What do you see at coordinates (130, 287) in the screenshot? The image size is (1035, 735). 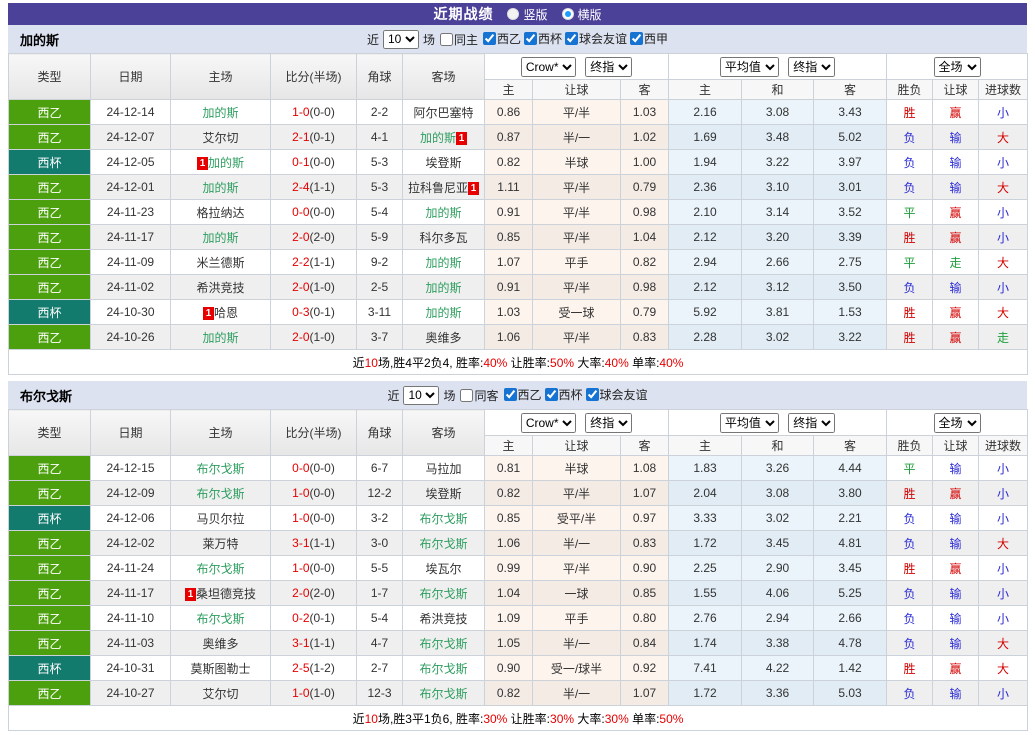 I see `match-date: 24-11-02` at bounding box center [130, 287].